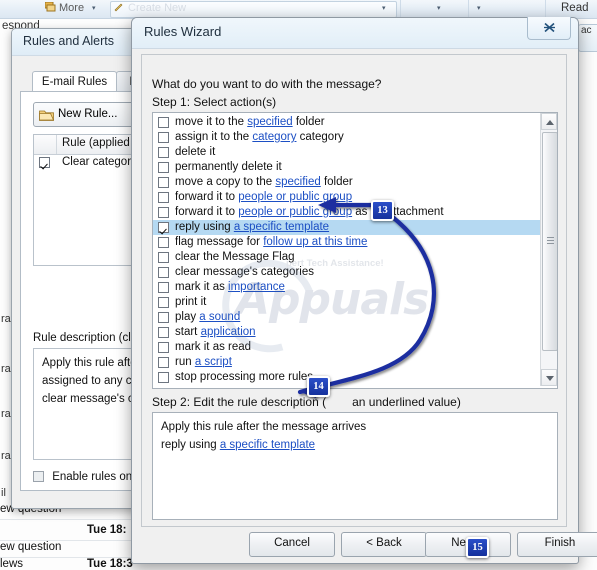 Image resolution: width=597 pixels, height=570 pixels. Describe the element at coordinates (264, 182) in the screenshot. I see `action-label: move a copy to the specified folder` at that location.